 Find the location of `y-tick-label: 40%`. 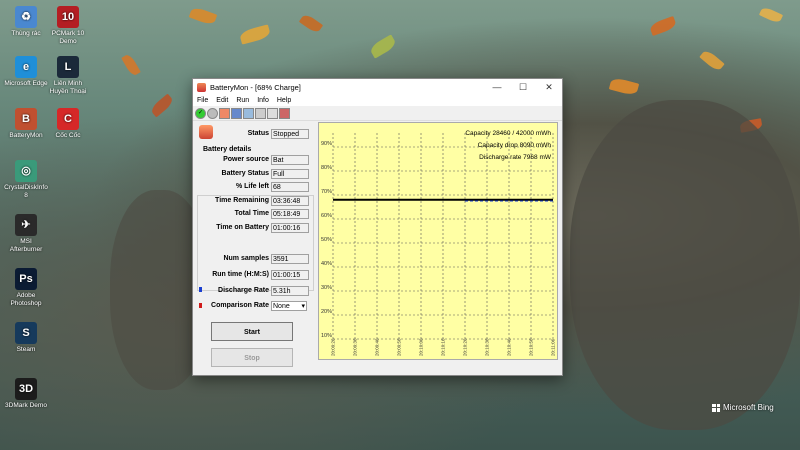

y-tick-label: 40% is located at coordinates (326, 264).